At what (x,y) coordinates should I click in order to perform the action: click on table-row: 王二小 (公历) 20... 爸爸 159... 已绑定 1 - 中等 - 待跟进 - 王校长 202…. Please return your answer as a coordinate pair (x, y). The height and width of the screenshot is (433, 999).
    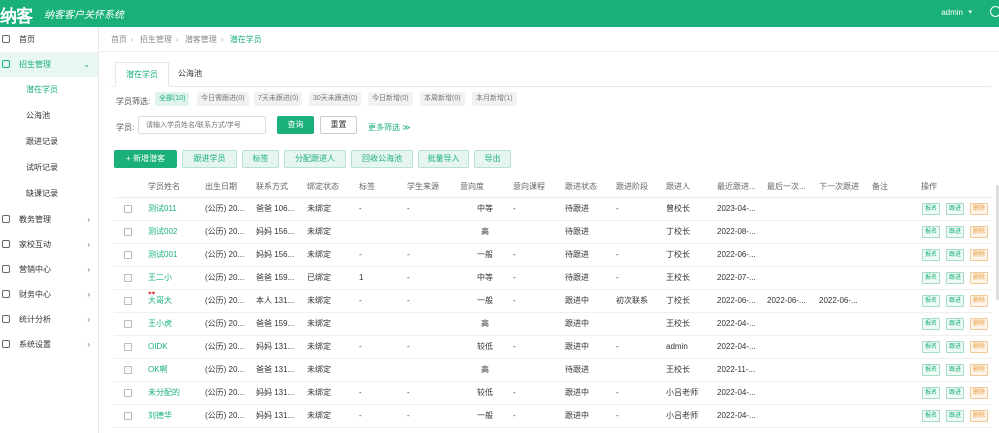
    Looking at the image, I should click on (553, 278).